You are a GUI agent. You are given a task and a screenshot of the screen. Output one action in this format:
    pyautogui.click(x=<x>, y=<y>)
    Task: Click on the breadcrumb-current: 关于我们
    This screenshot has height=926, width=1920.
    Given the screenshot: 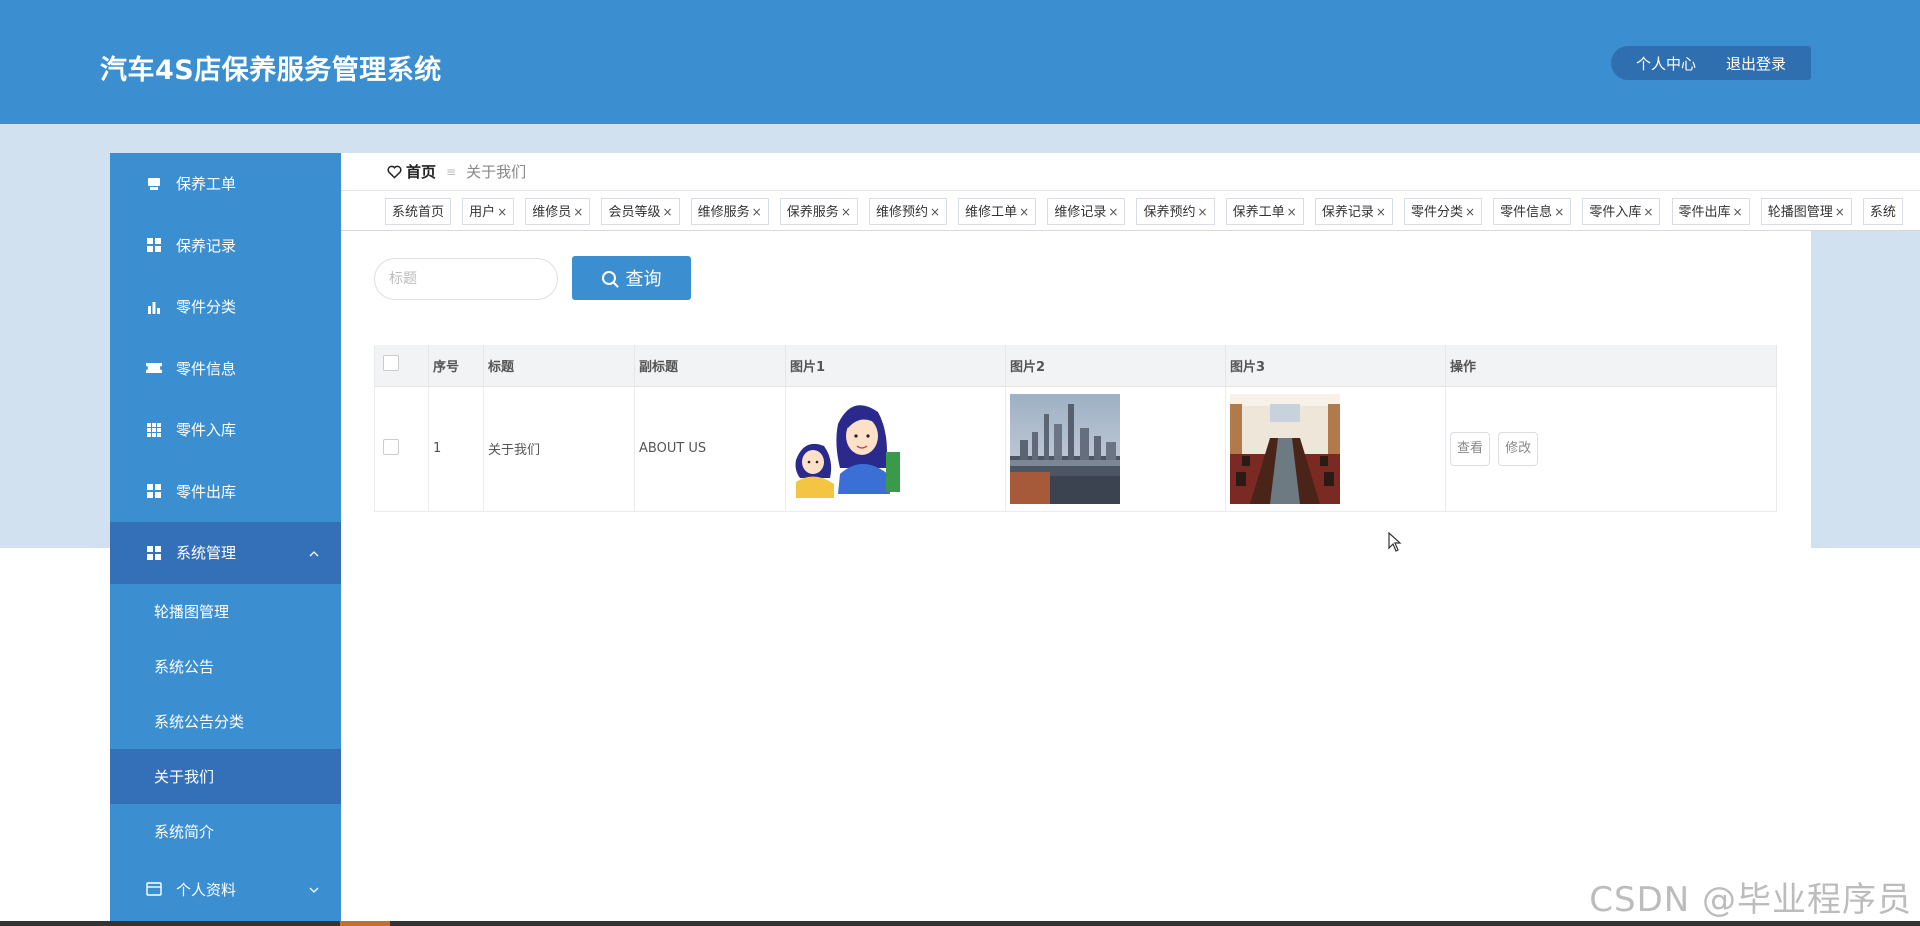 What is the action you would take?
    pyautogui.click(x=496, y=172)
    